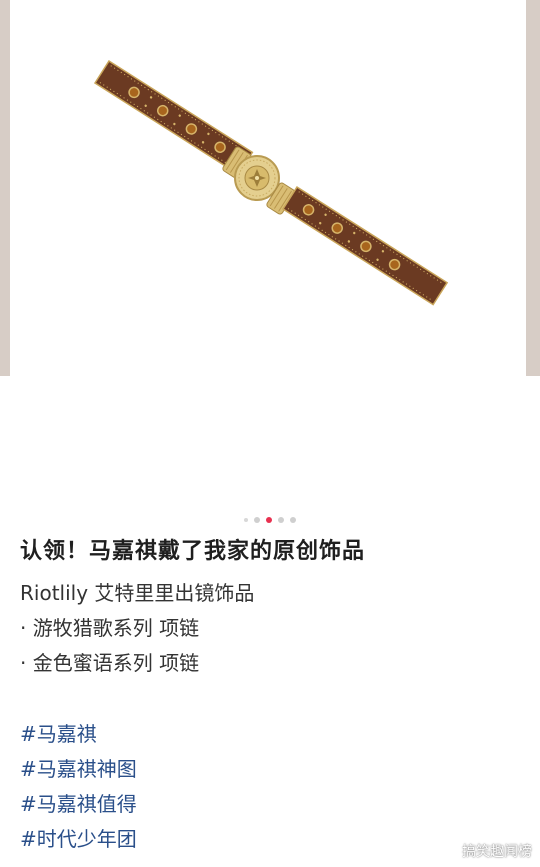 The height and width of the screenshot is (867, 540). I want to click on weibo-icon, so click(447, 851).